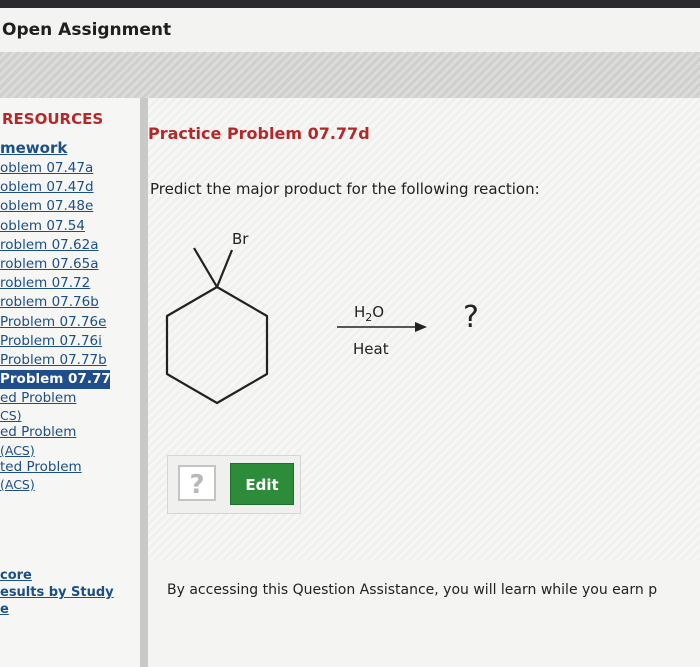 The height and width of the screenshot is (667, 700). I want to click on sidebar-item-problem-07-47a: oblem 07.47a, so click(70, 168).